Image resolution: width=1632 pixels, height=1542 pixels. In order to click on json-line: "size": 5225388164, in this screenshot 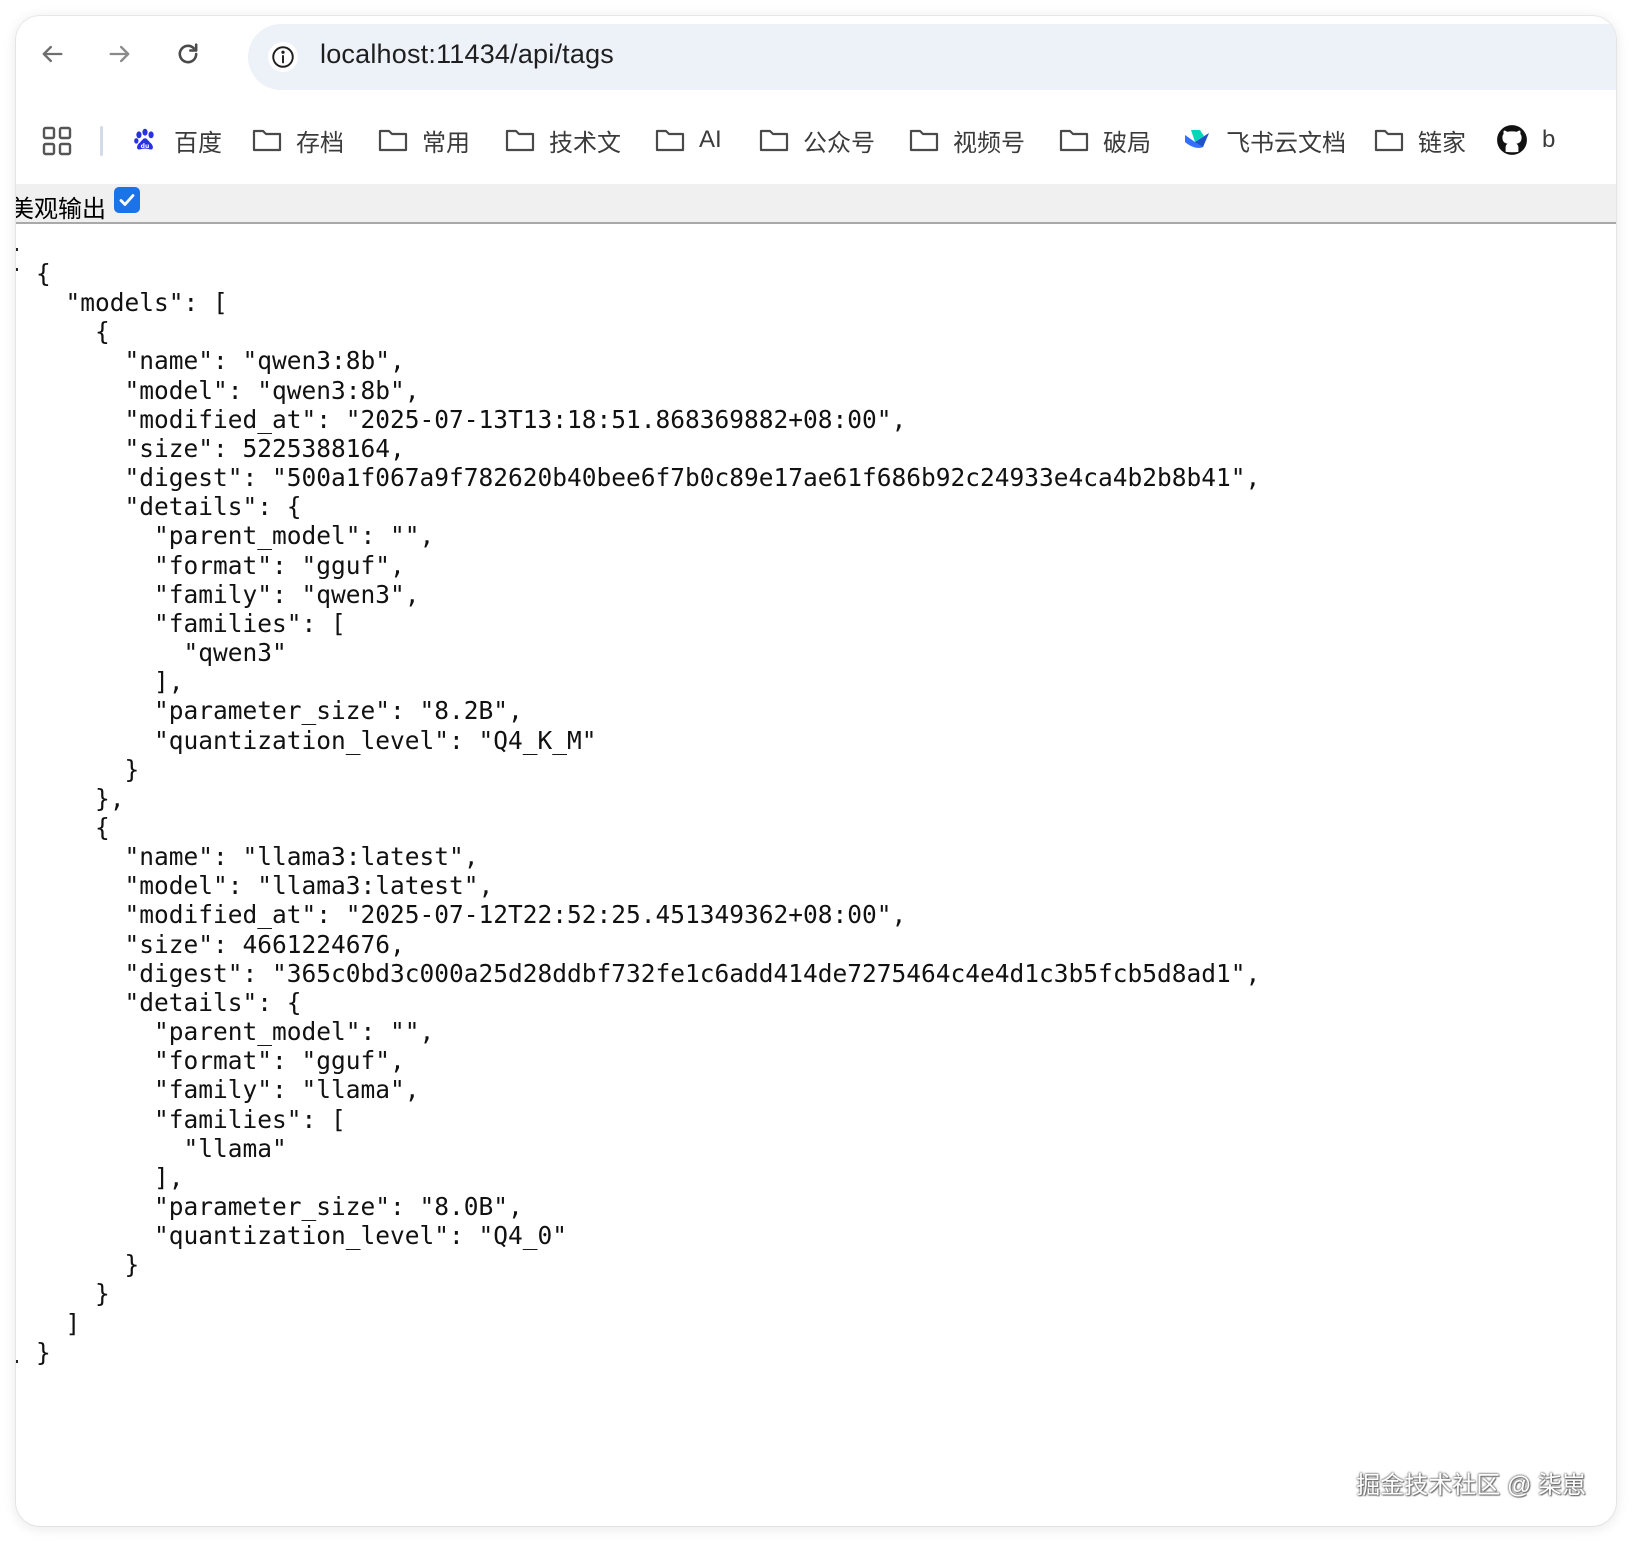, I will do `click(220, 448)`.